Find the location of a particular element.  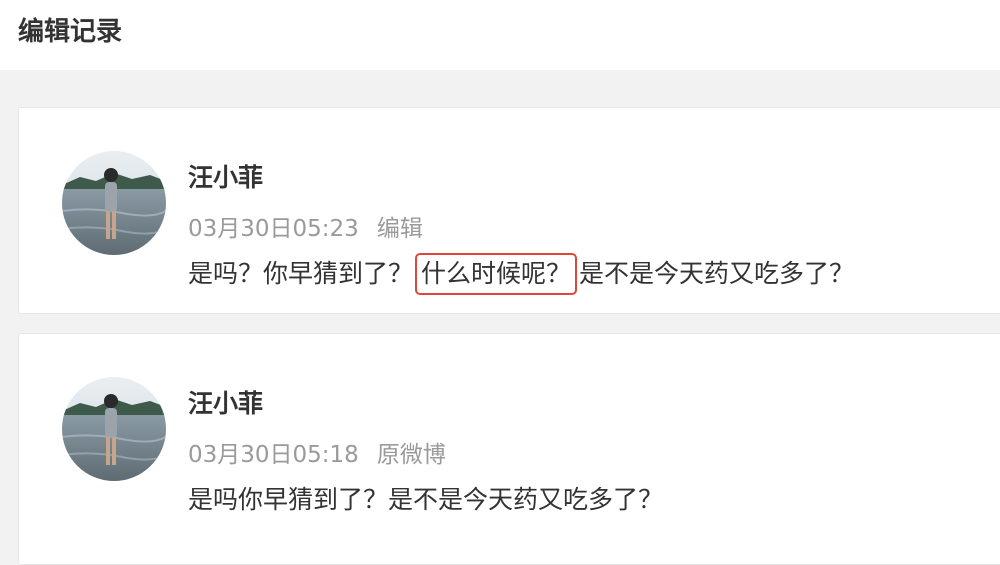

record-meta: 03月30日05:18 原微博 is located at coordinates (317, 455).